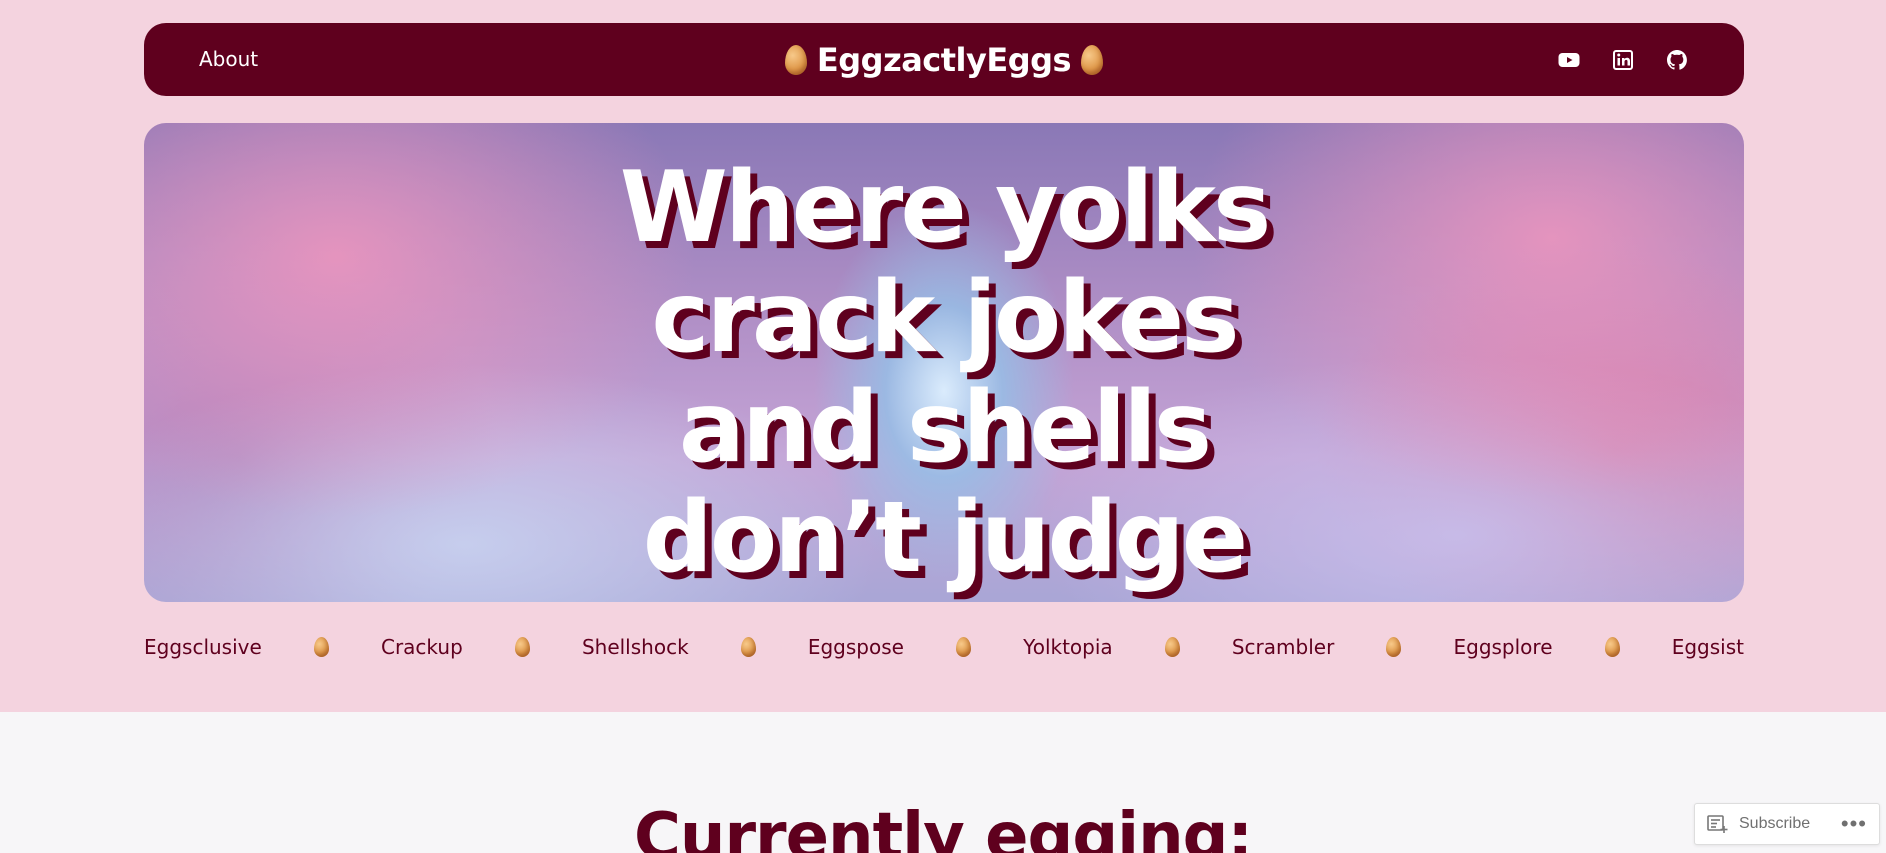  I want to click on linkedin-icon, so click(1623, 60).